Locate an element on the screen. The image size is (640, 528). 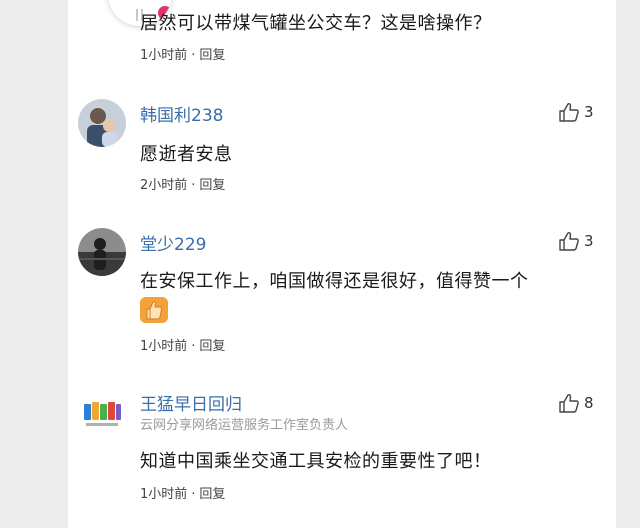
user-title: 云网分享网络运营服务工作室负责人 is located at coordinates (244, 425).